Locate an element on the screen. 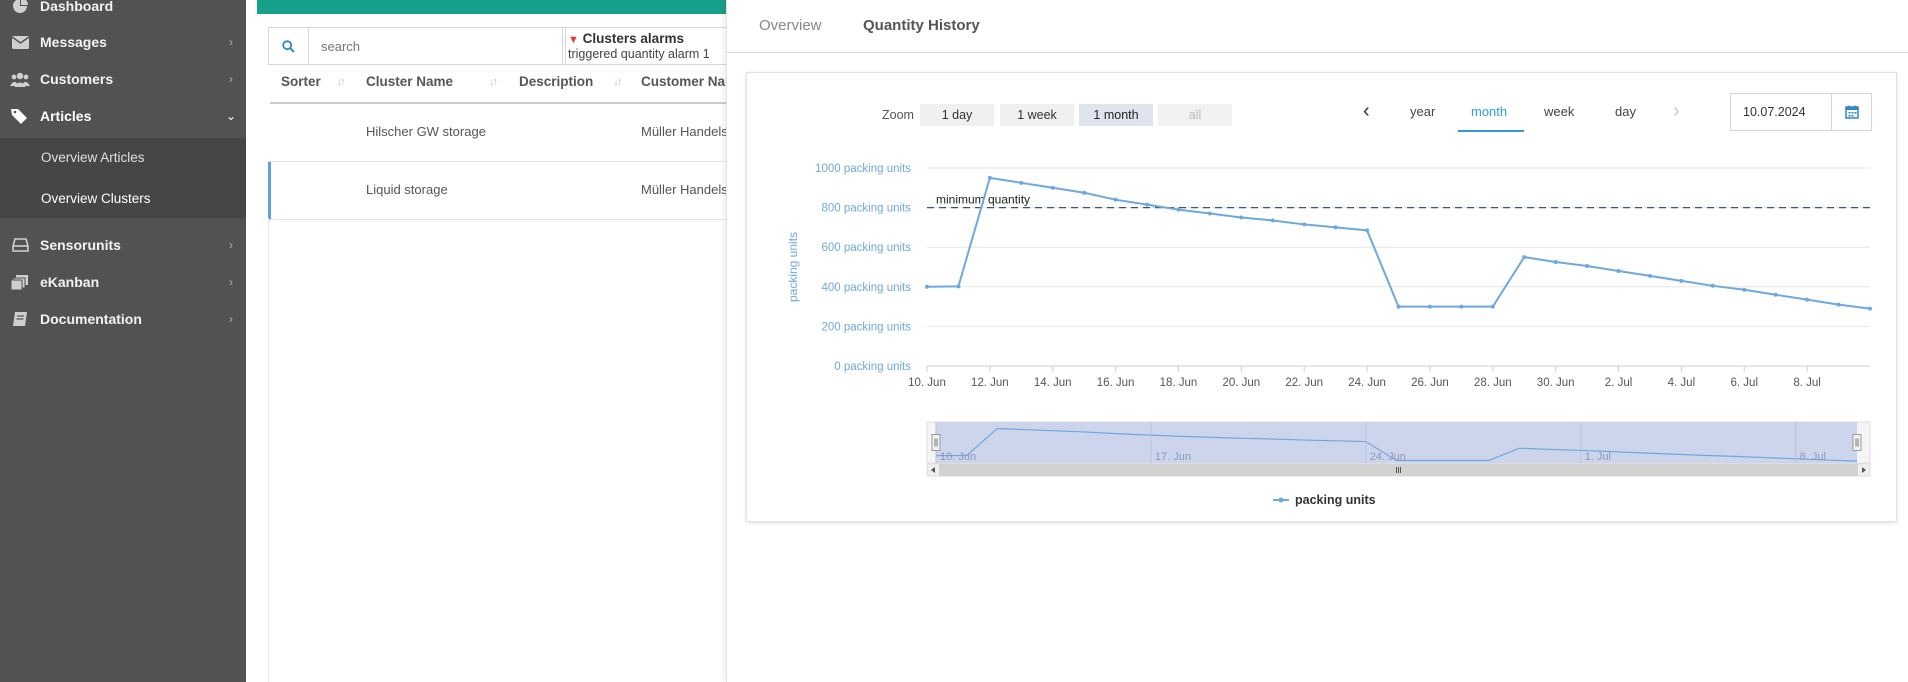 The height and width of the screenshot is (682, 1908). book-icon is located at coordinates (20, 319).